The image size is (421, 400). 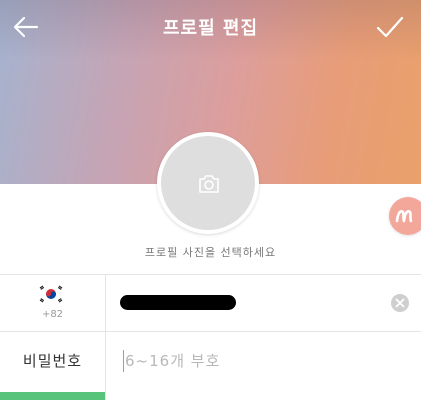 I want to click on text-cursor, so click(x=123, y=361).